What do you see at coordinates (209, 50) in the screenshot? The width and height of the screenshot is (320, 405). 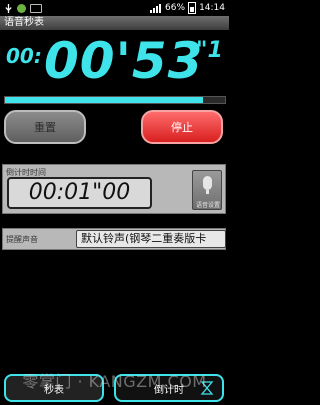 I see `timer-fraction: "1` at bounding box center [209, 50].